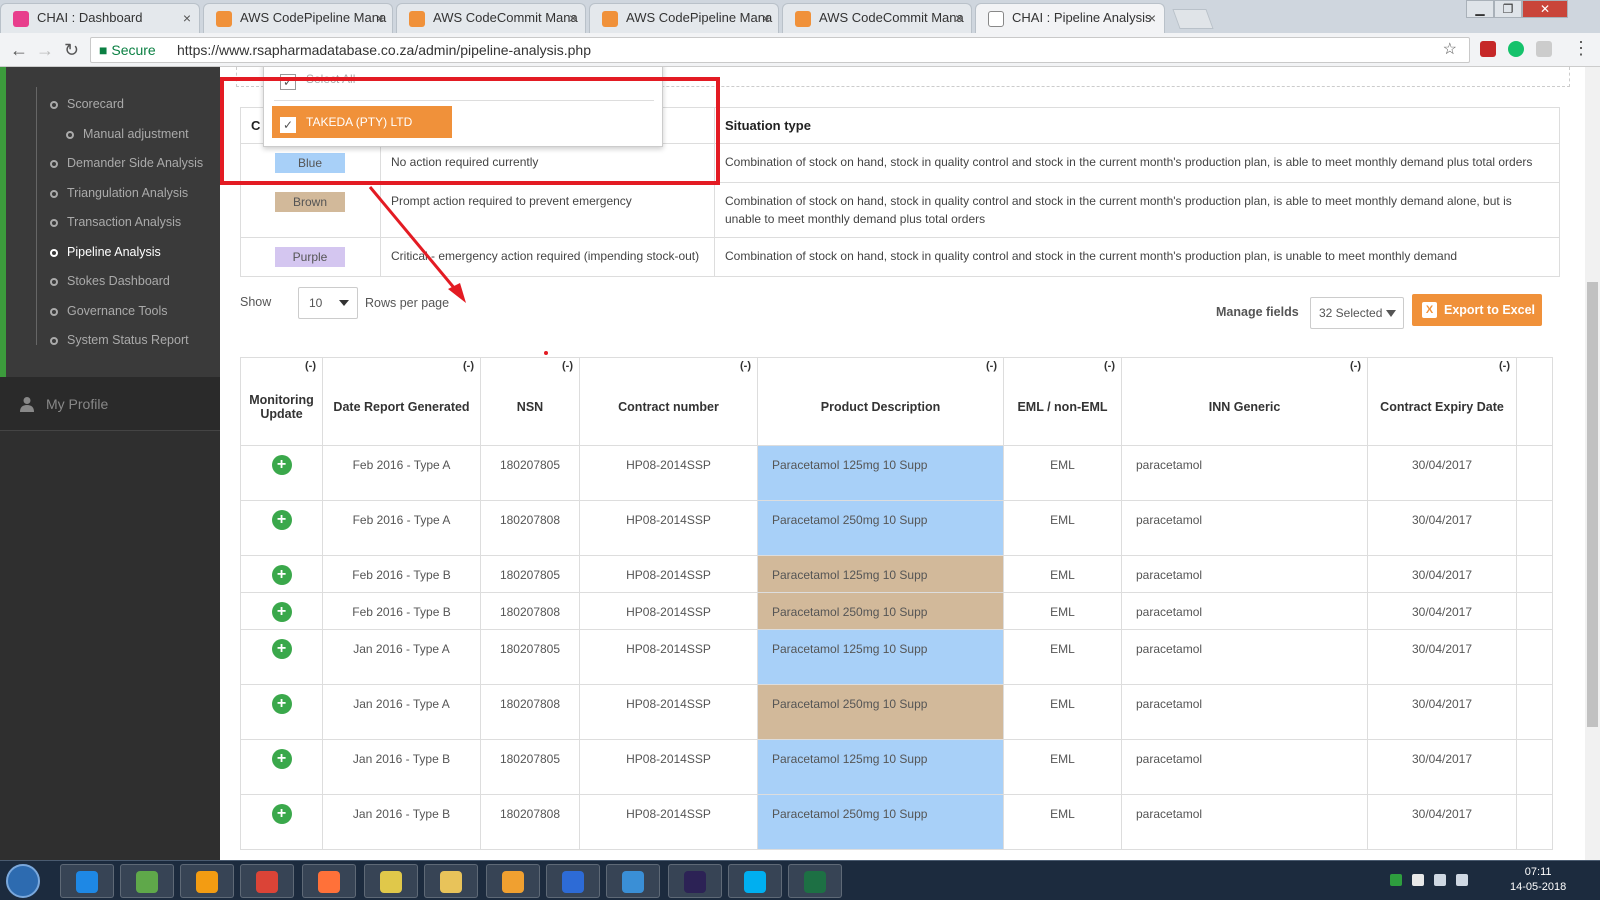  Describe the element at coordinates (530, 401) in the screenshot. I see `column-header-nsn: (-) NSN` at that location.